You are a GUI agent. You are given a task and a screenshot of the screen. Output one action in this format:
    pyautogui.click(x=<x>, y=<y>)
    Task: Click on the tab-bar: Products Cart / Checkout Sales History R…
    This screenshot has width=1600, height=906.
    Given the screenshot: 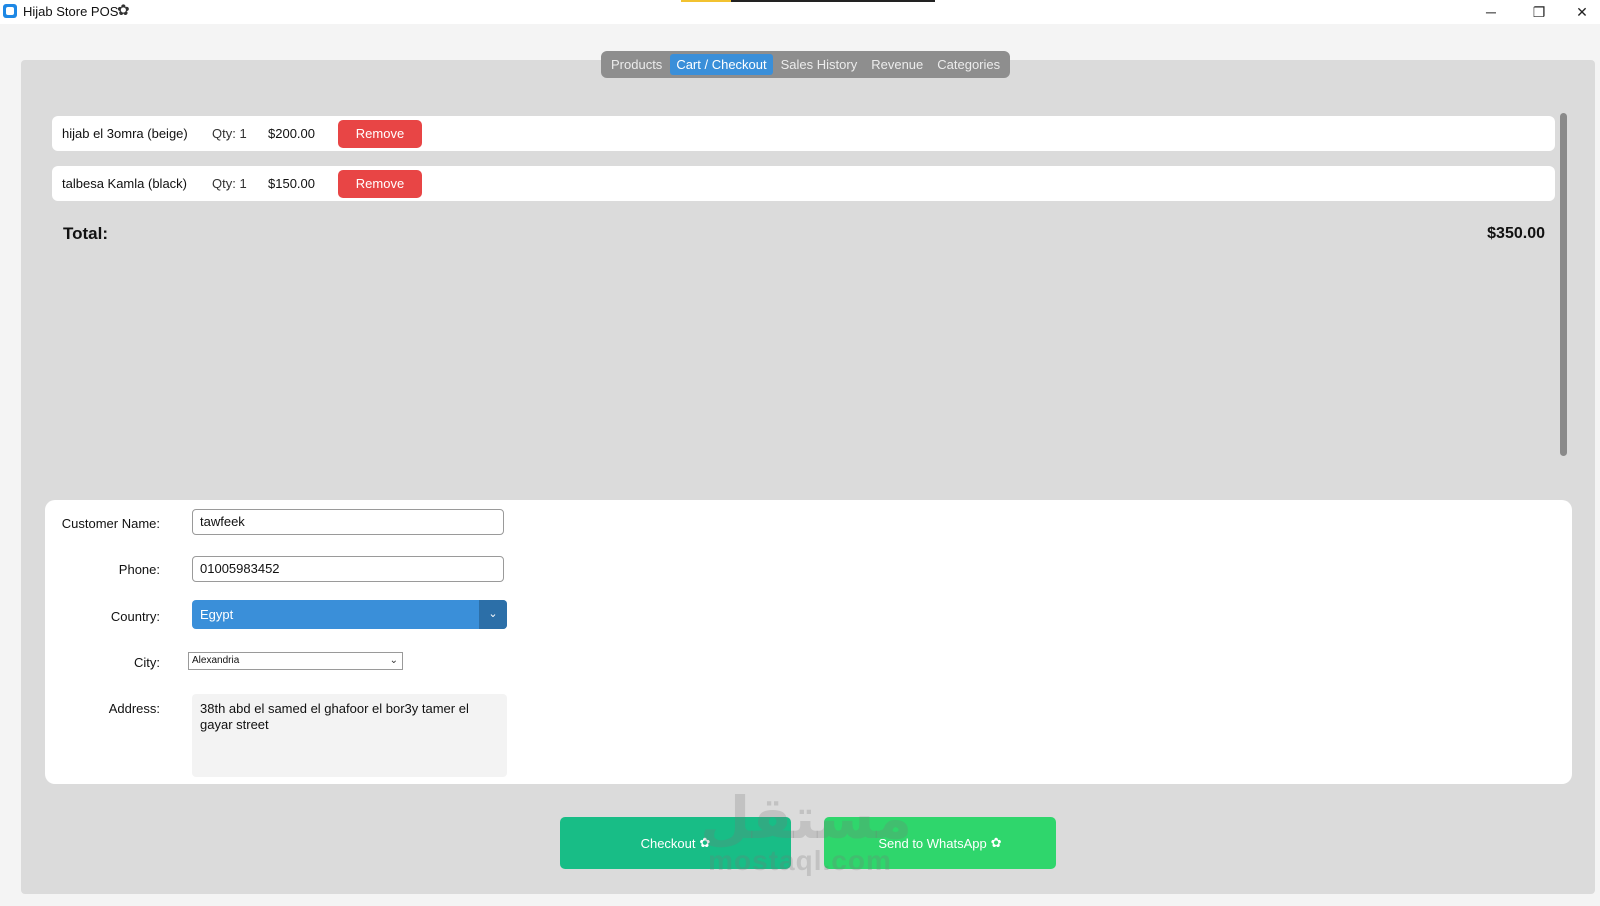 What is the action you would take?
    pyautogui.click(x=806, y=64)
    